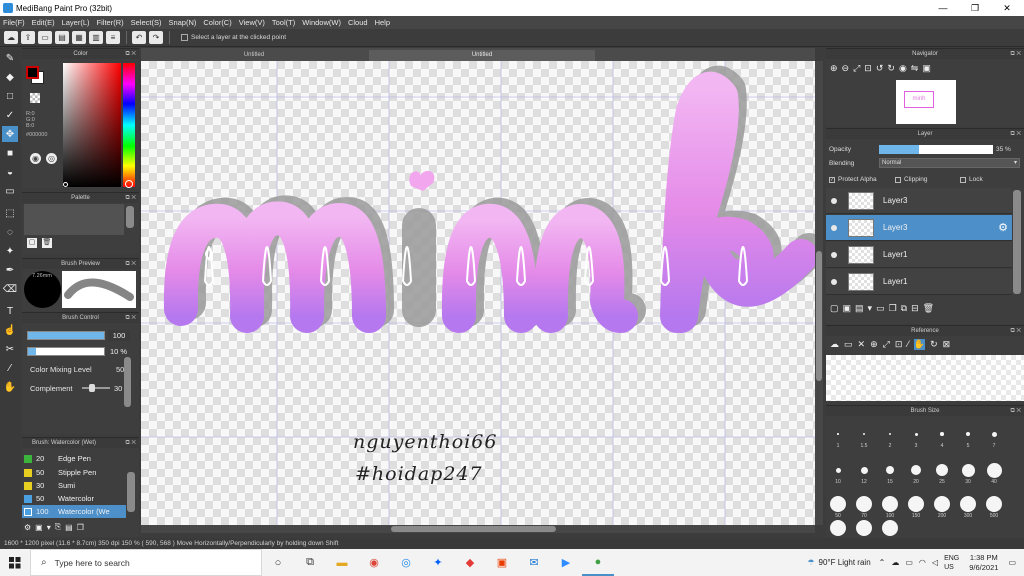 The width and height of the screenshot is (1024, 576). What do you see at coordinates (184, 37) in the screenshot?
I see `select-layer-checkbox` at bounding box center [184, 37].